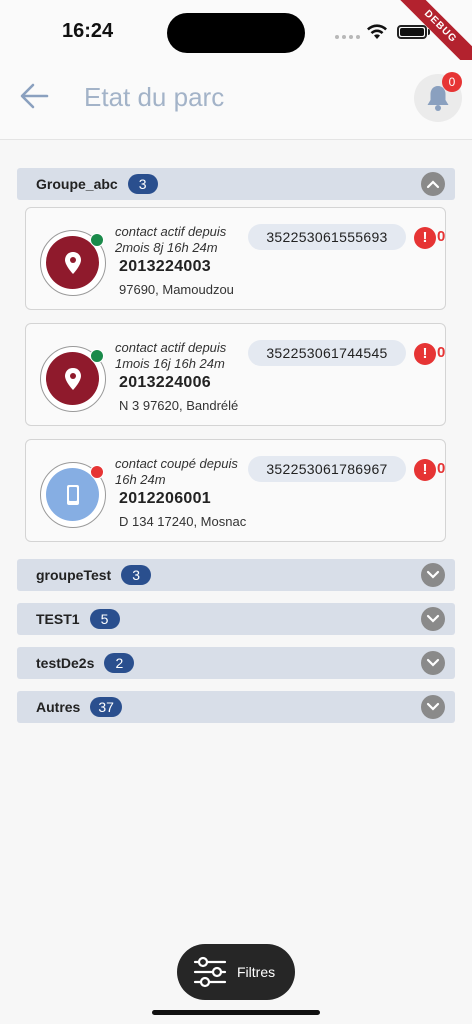  Describe the element at coordinates (452, 82) in the screenshot. I see `notification-badge: 0` at that location.